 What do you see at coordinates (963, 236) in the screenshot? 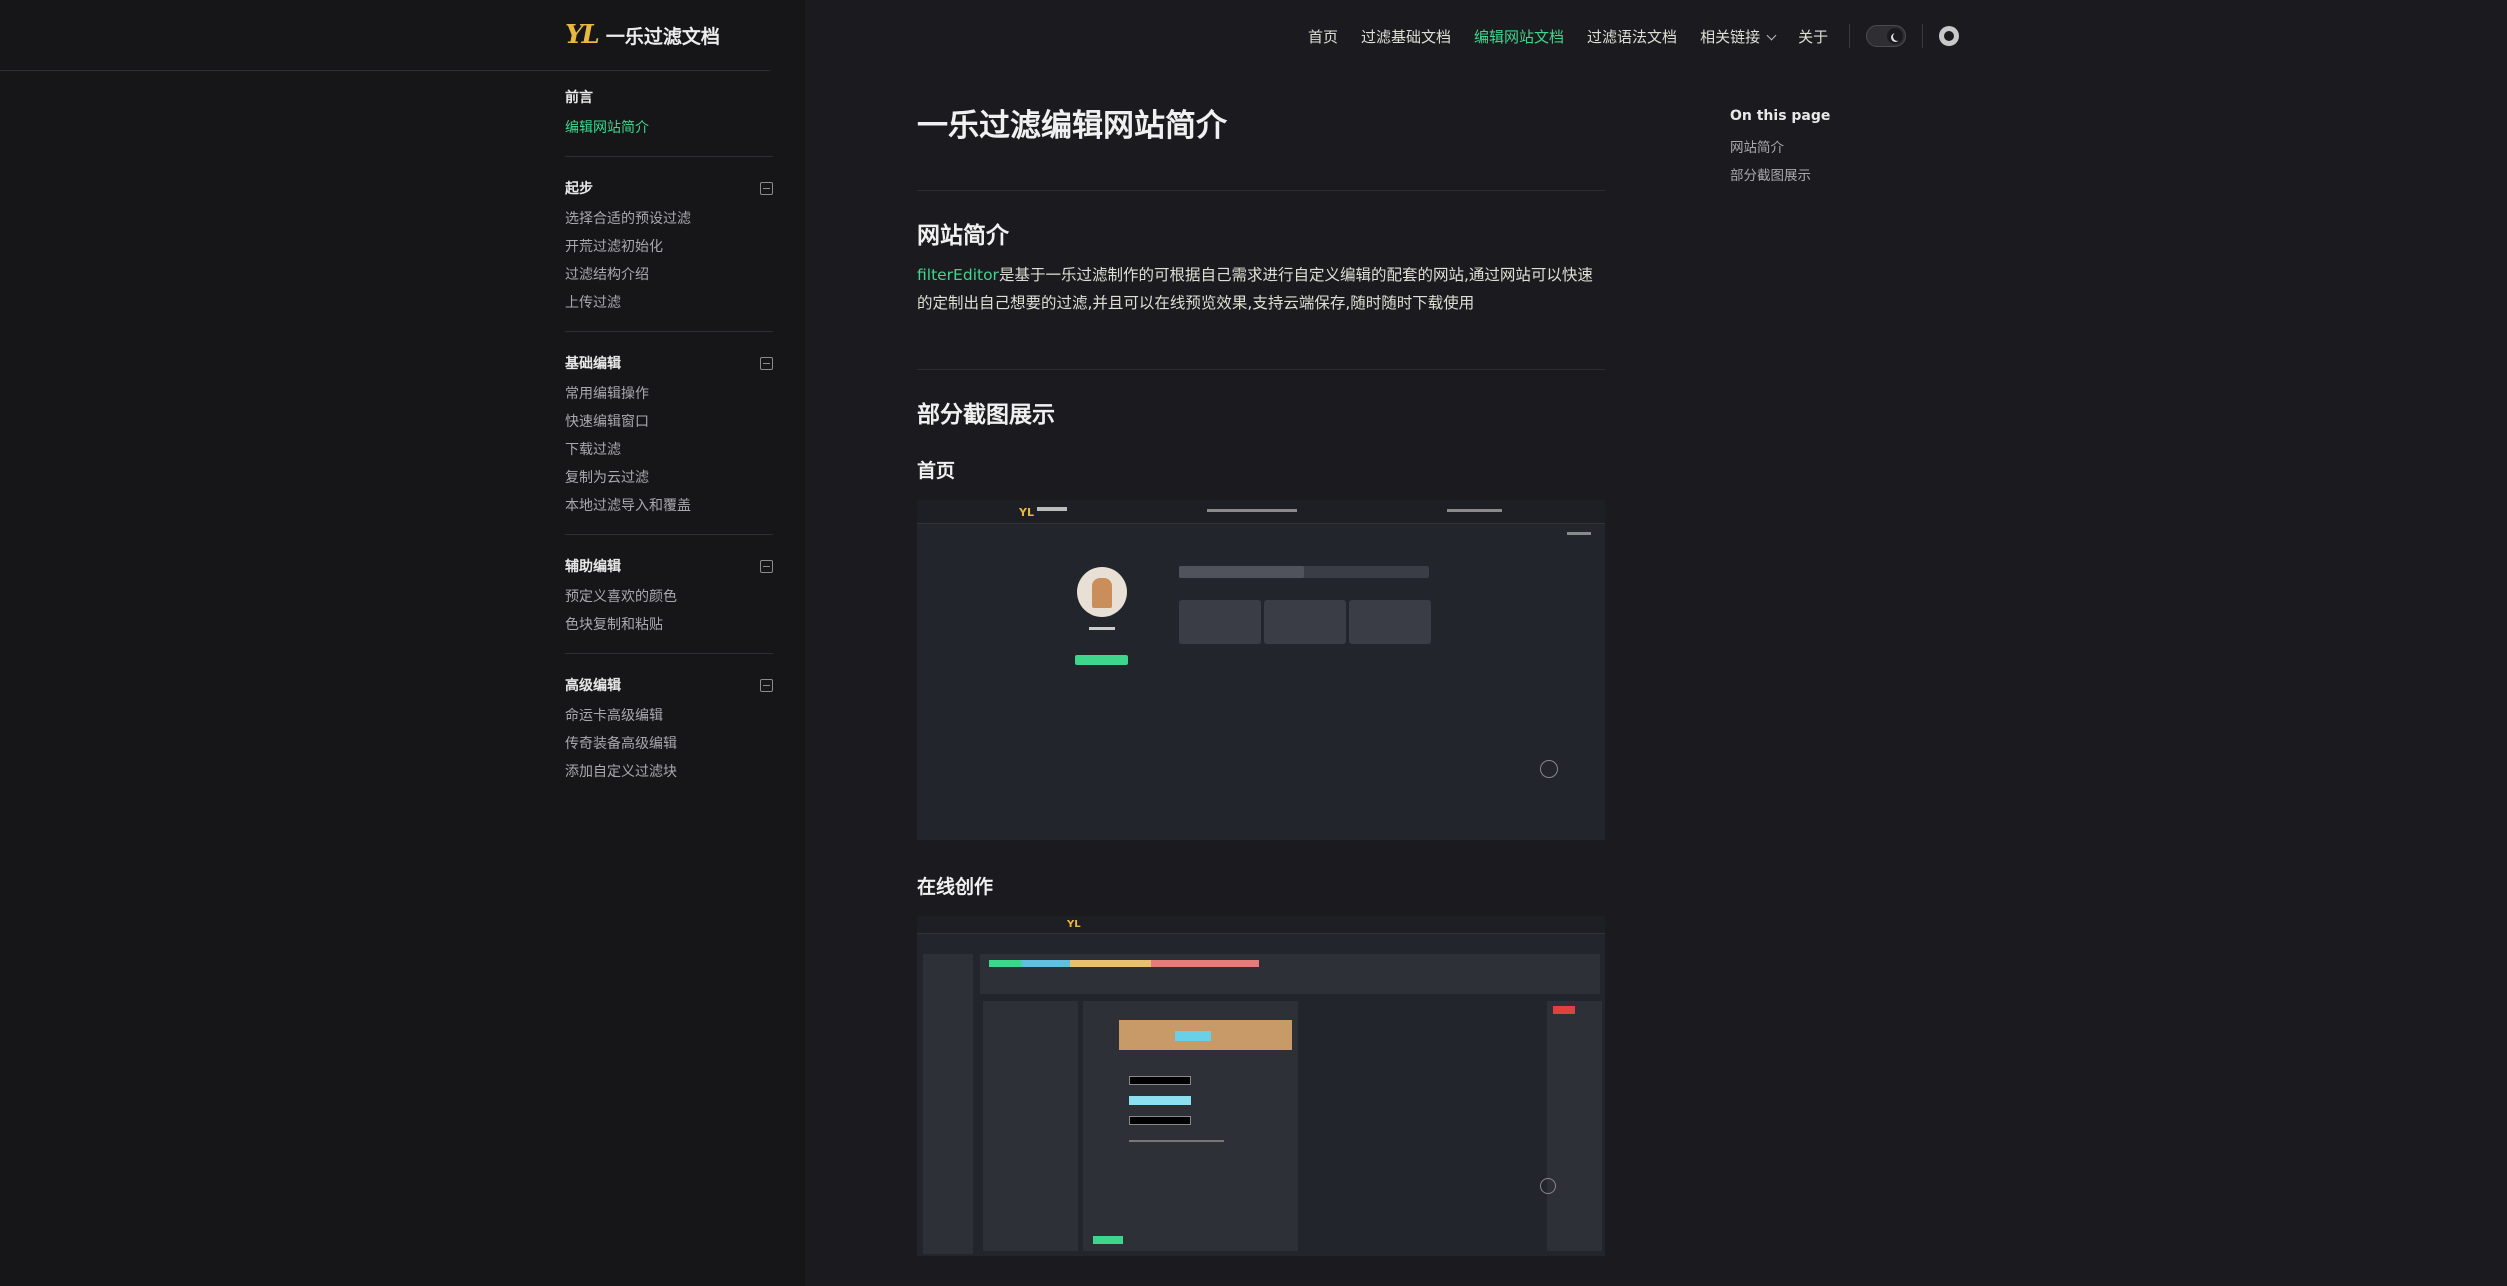
I see `heading-site-intro: 网站简介` at bounding box center [963, 236].